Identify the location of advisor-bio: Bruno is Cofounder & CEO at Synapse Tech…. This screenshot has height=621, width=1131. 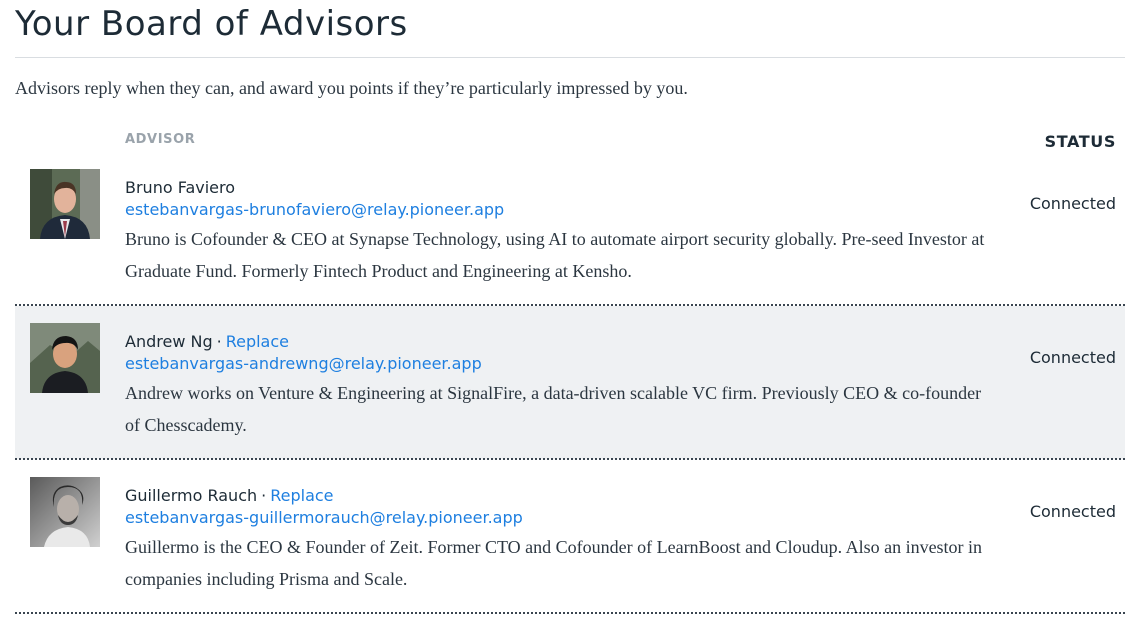
(555, 255).